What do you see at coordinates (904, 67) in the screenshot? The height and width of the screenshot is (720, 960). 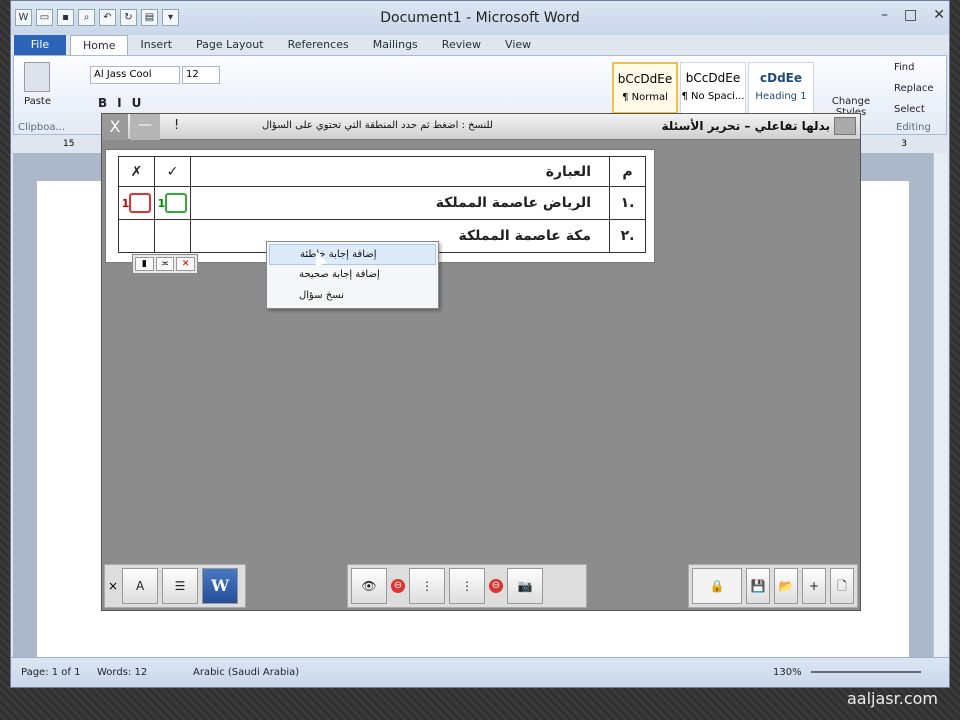 I see `find-button: Find` at bounding box center [904, 67].